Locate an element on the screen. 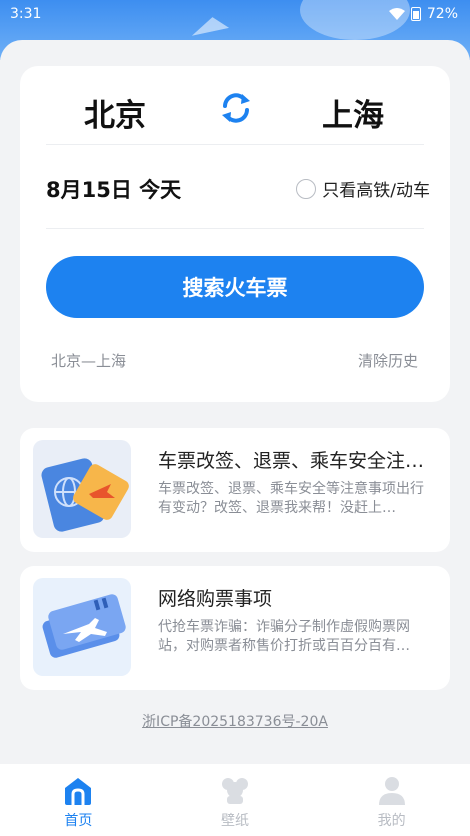 This screenshot has width=470, height=836. battery-level: 72% is located at coordinates (442, 14).